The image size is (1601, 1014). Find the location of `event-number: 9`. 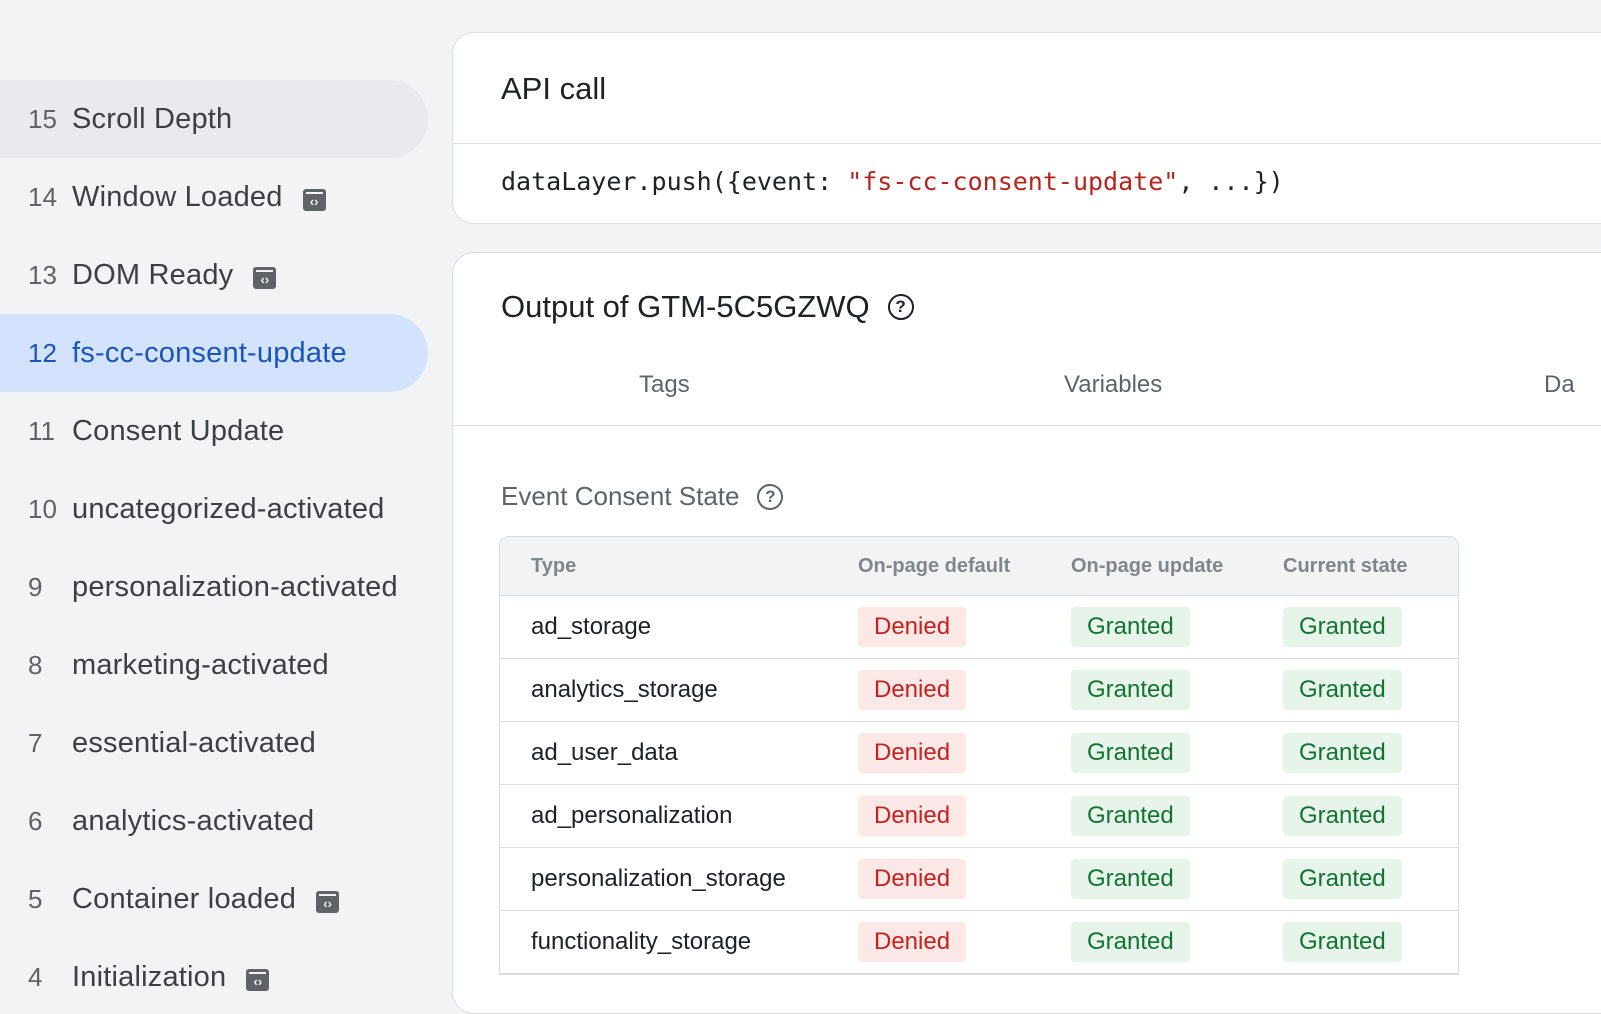

event-number: 9 is located at coordinates (35, 586).